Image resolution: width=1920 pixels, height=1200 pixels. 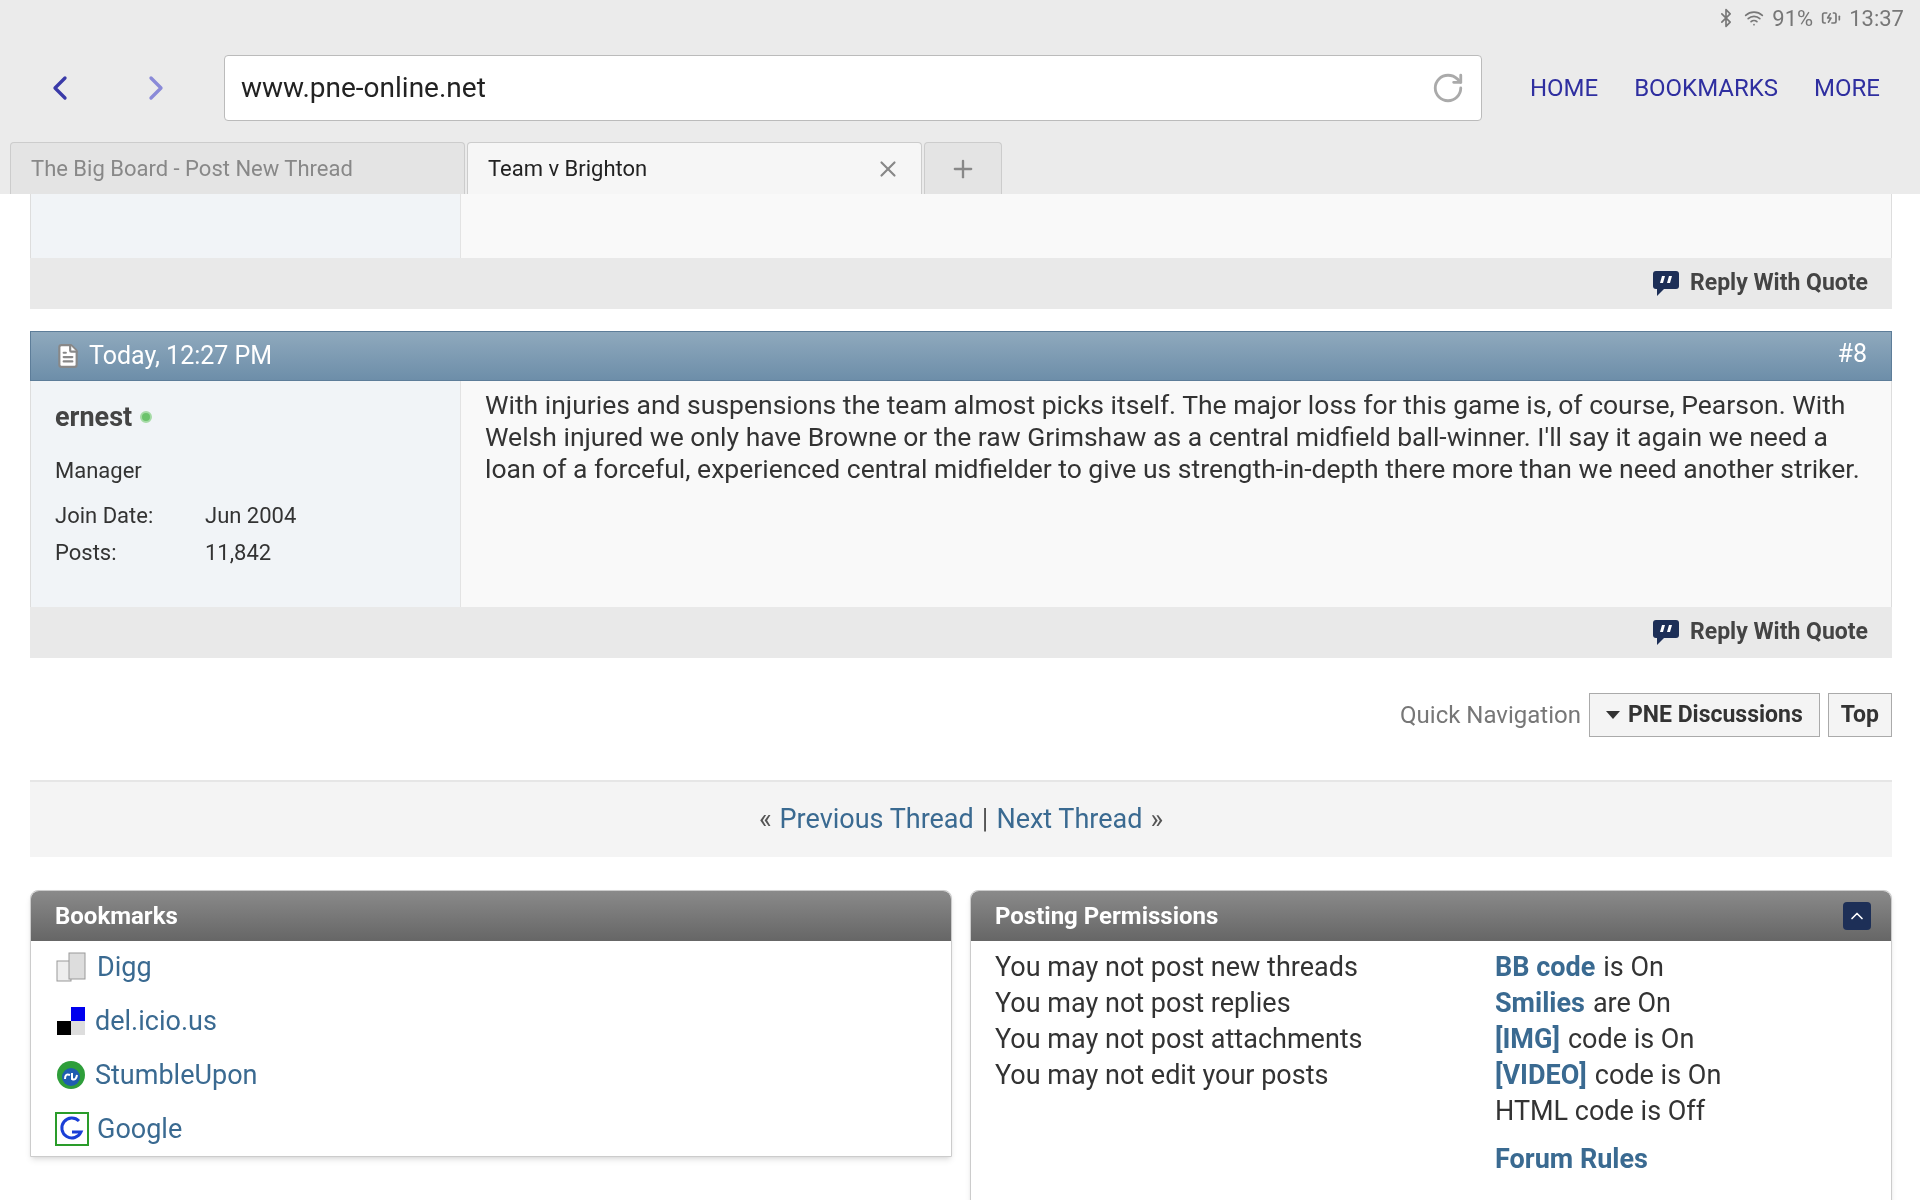 I want to click on menu-link: MORE, so click(x=1847, y=88).